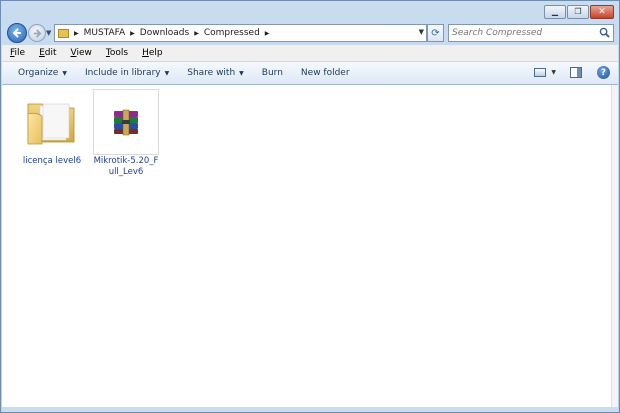 The image size is (620, 413). I want to click on file-item-rar: Mikrotik-5.20_Full_Lev6, so click(126, 133).